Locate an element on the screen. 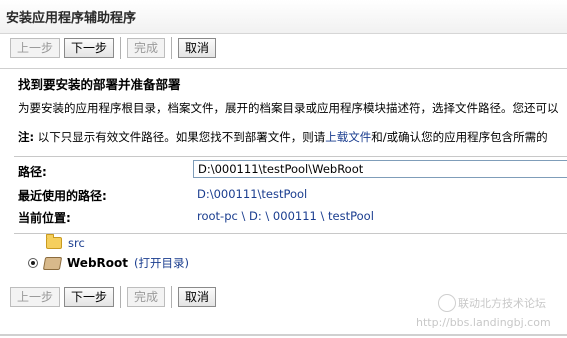 Image resolution: width=567 pixels, height=338 pixels. folder-icon is located at coordinates (54, 241).